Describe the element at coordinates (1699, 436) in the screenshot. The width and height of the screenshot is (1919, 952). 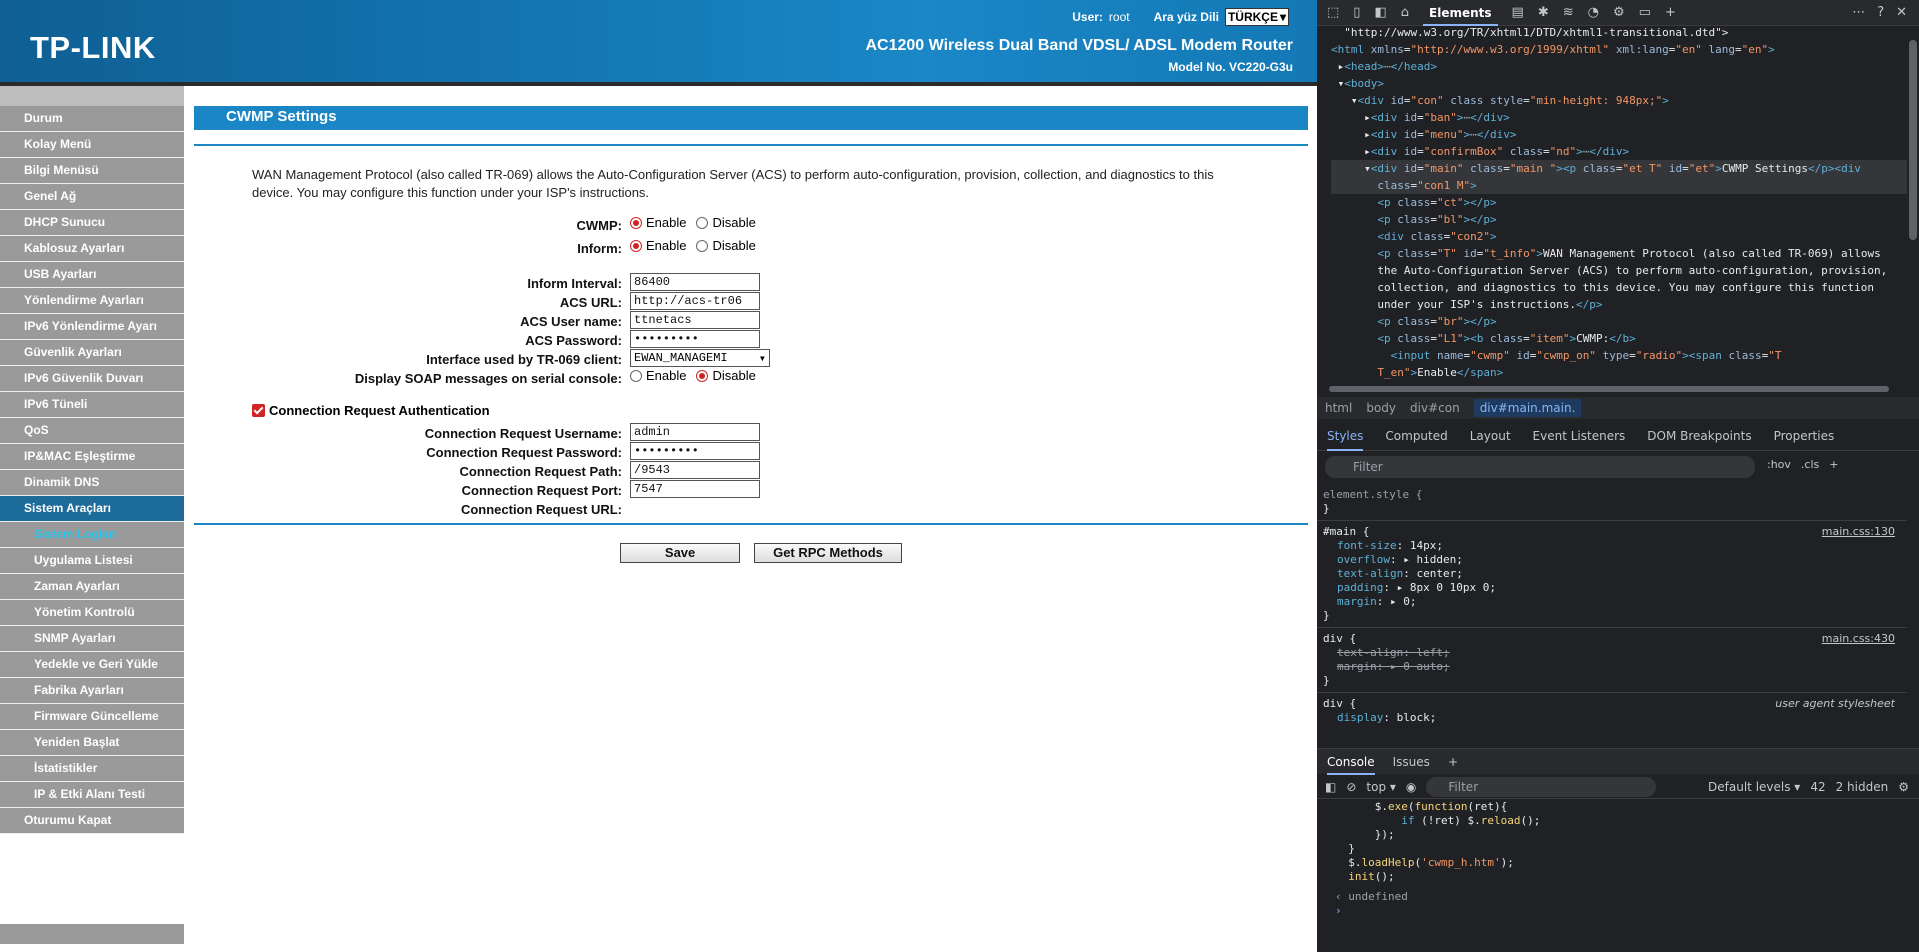
I see `tab-dom-breakpoints: DOM Breakpoints` at that location.